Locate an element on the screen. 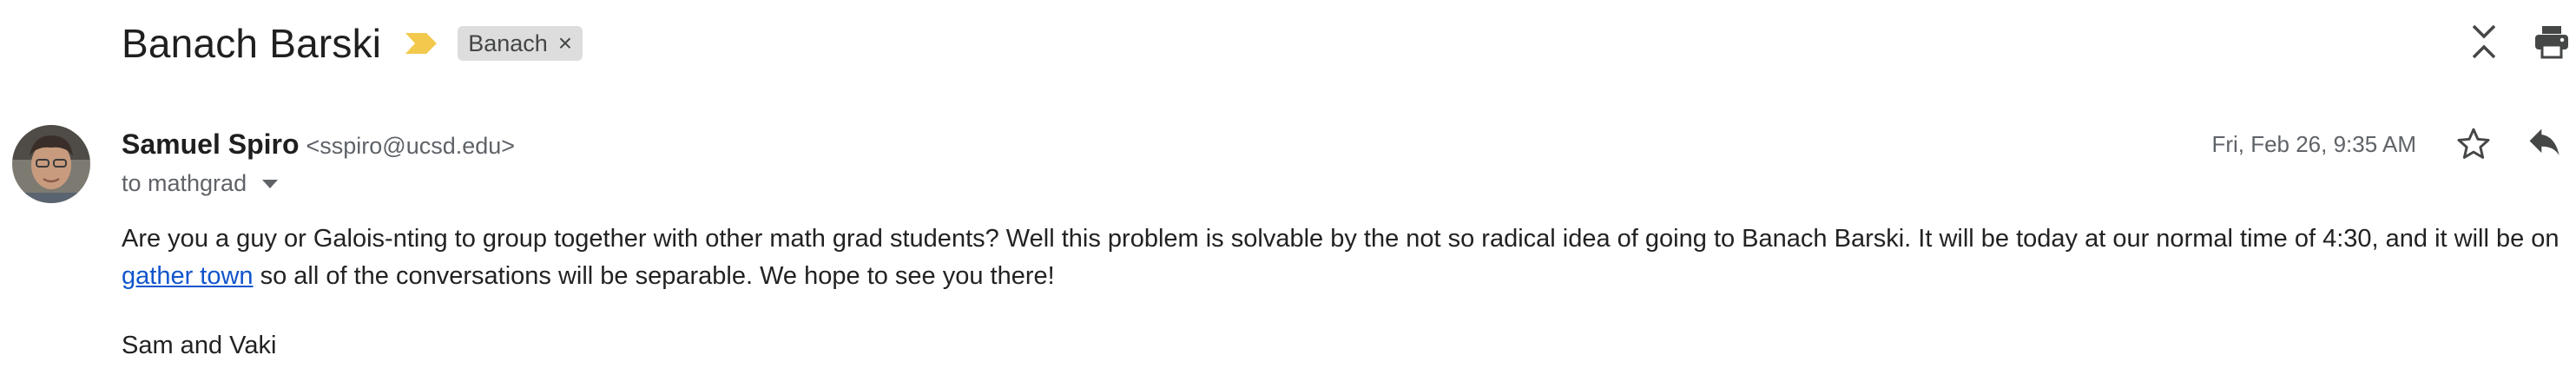 This screenshot has width=2576, height=375. recipient-text: to mathgrad is located at coordinates (184, 183).